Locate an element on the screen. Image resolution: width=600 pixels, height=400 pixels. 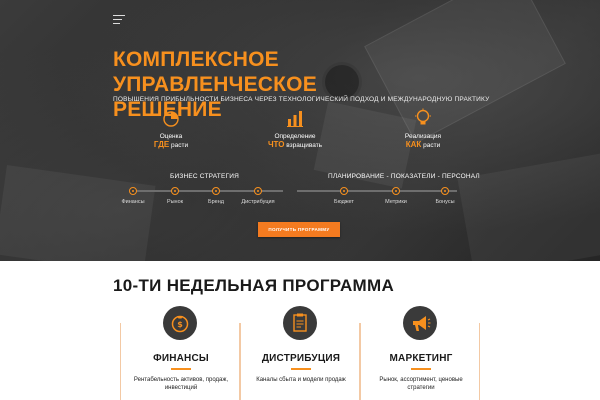
card-title: ФИНАНСЫ is located at coordinates (181, 358).